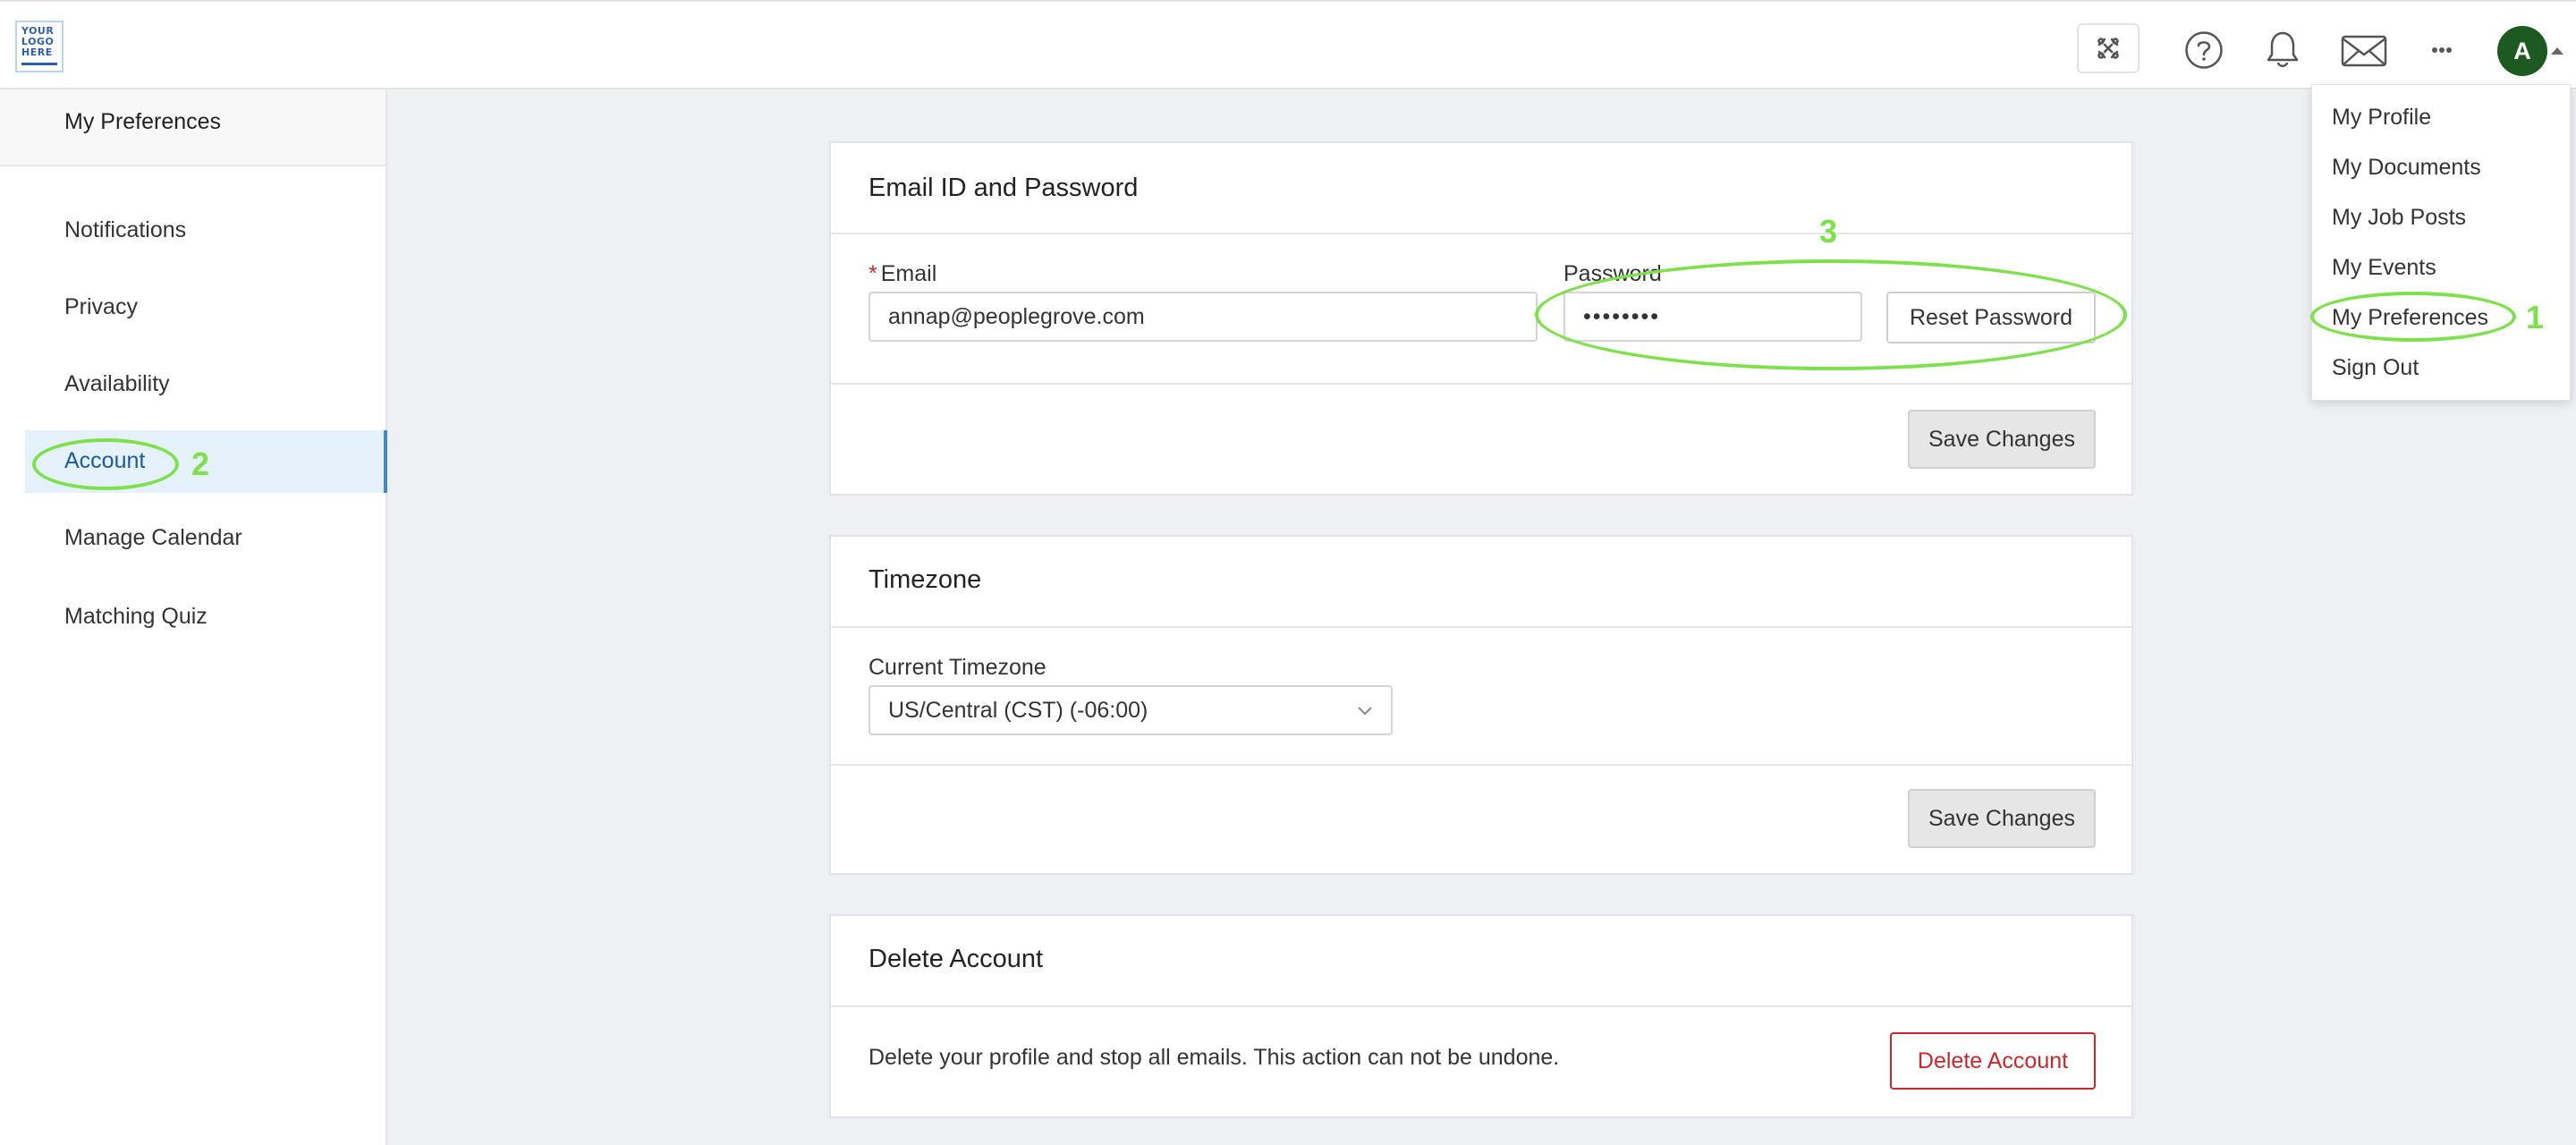 The width and height of the screenshot is (2576, 1145). I want to click on card-title: Delete Account, so click(956, 959).